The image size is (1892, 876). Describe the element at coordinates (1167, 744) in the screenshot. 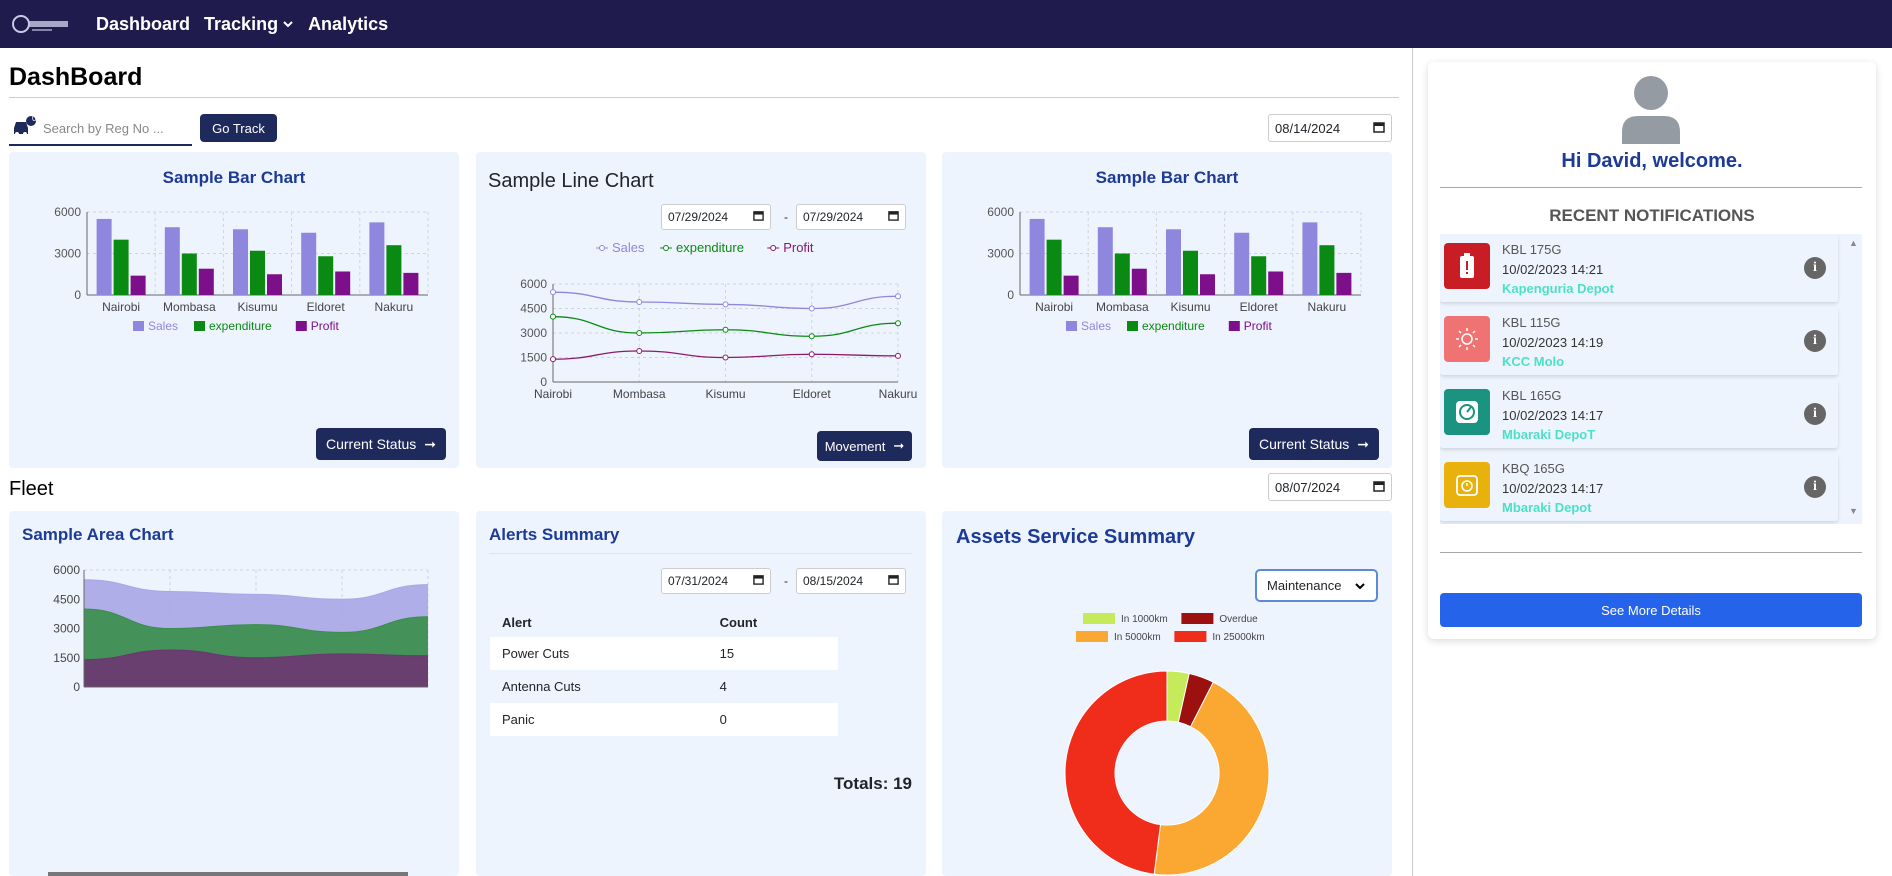

I see `assets-donut-chart: In 1000km Overdue In 5000km In 25000km` at that location.